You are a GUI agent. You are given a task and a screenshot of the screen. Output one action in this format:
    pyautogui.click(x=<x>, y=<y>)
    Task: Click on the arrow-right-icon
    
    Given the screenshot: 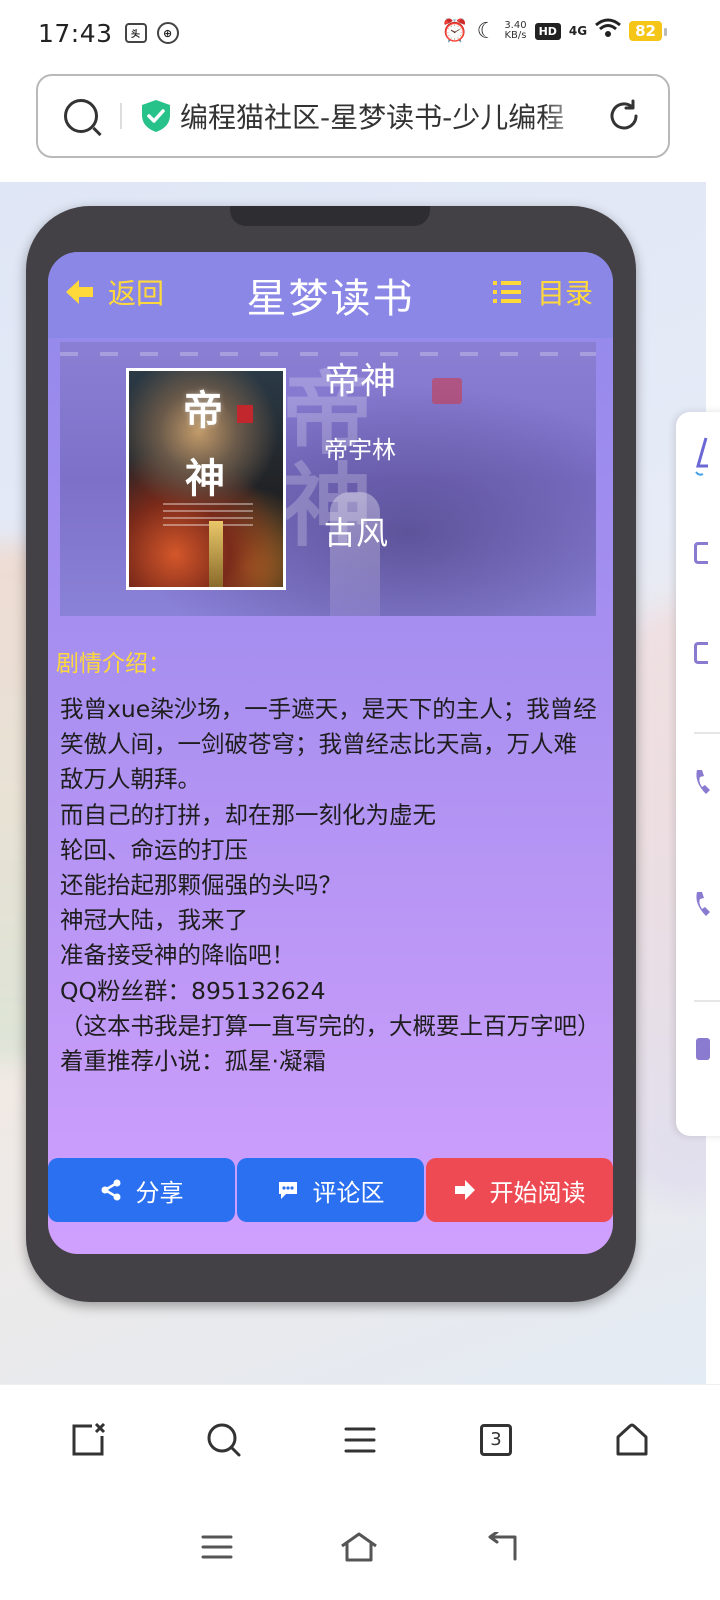 What is the action you would take?
    pyautogui.click(x=464, y=1190)
    